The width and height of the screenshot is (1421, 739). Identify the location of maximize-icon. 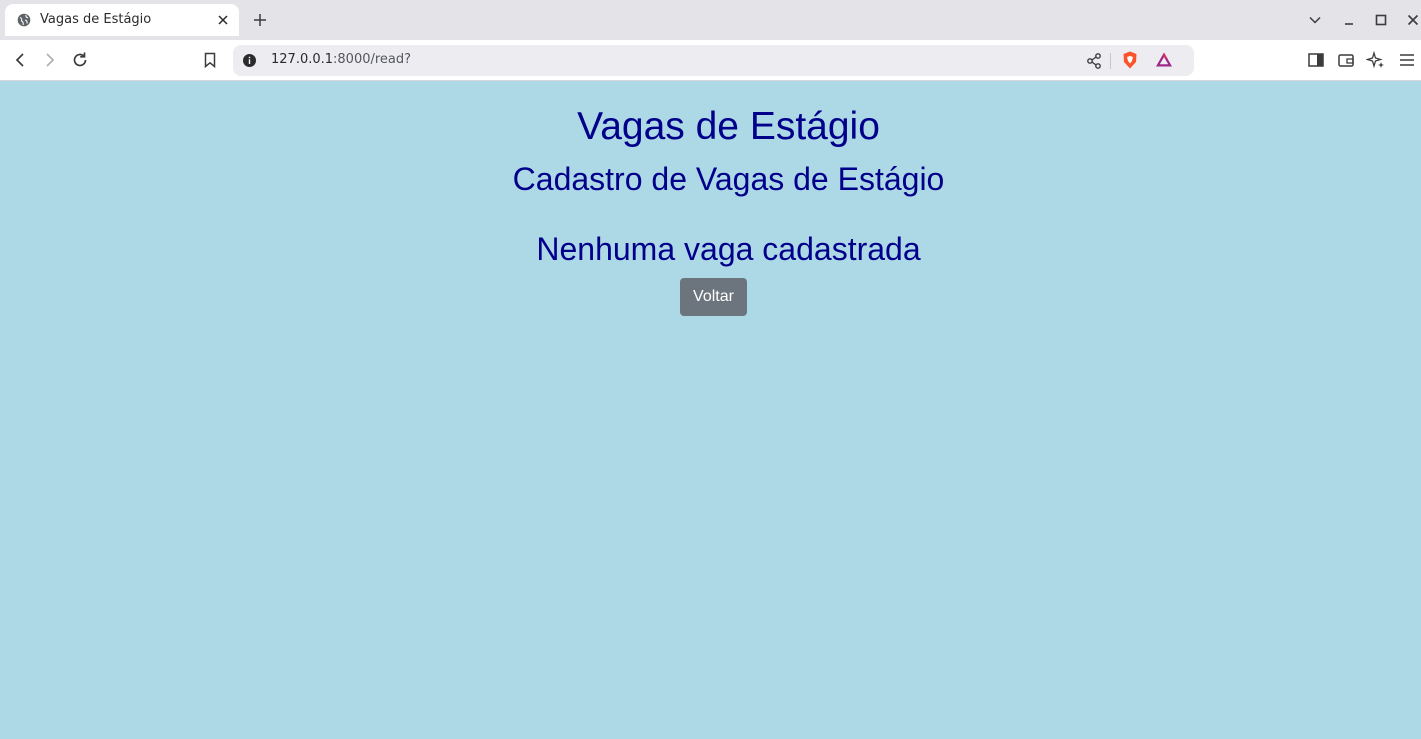
(1381, 20).